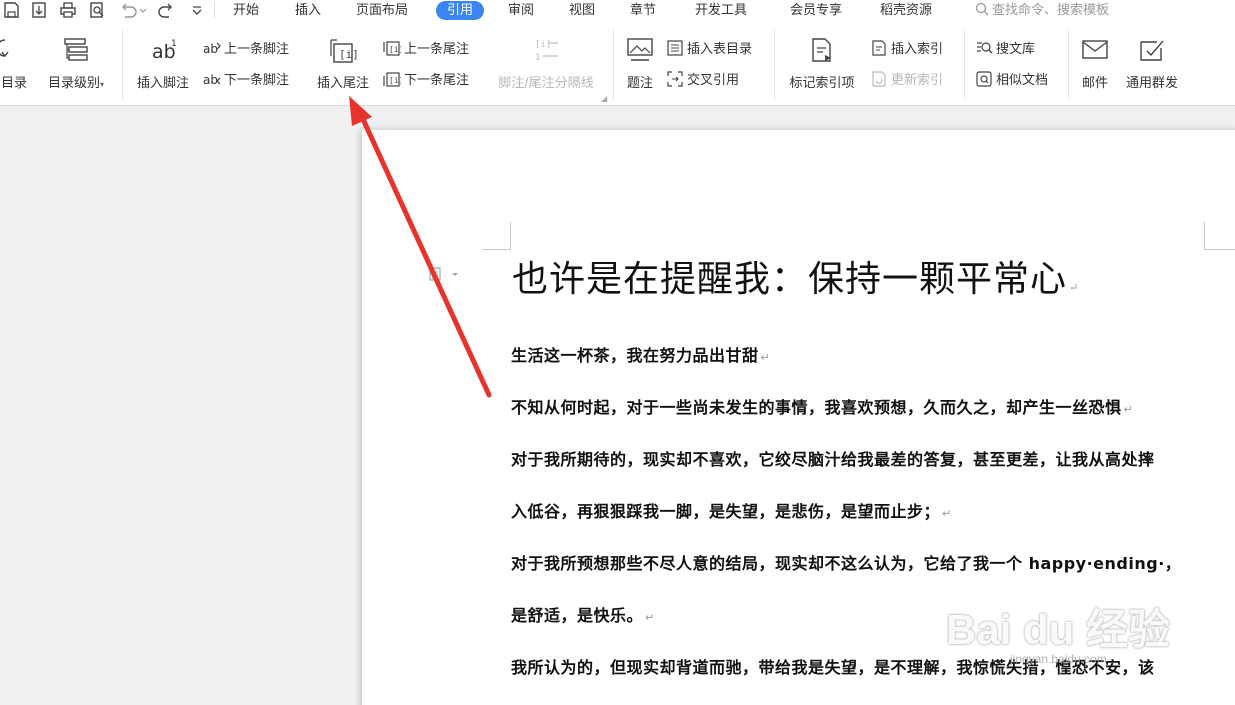 The height and width of the screenshot is (705, 1235). Describe the element at coordinates (342, 83) in the screenshot. I see `insert-endnote-label: 插入尾注` at that location.